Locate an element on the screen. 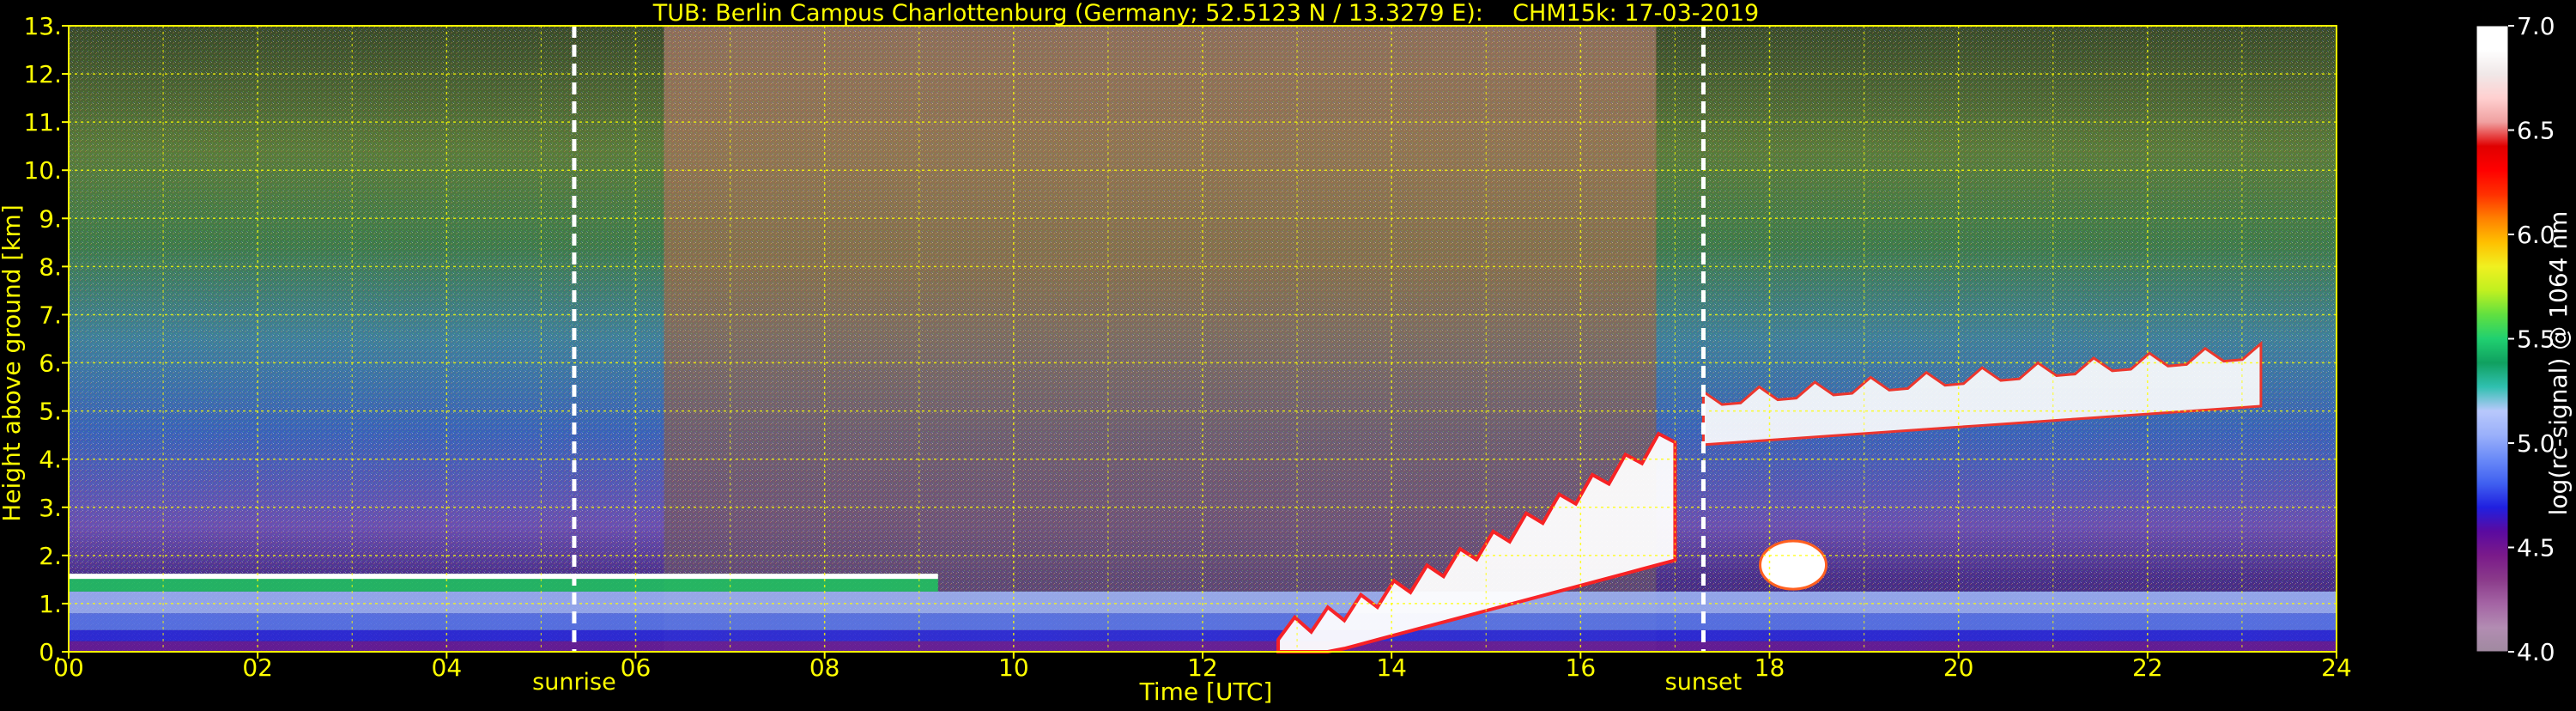  y-tick-label-4: 4. is located at coordinates (50, 460).